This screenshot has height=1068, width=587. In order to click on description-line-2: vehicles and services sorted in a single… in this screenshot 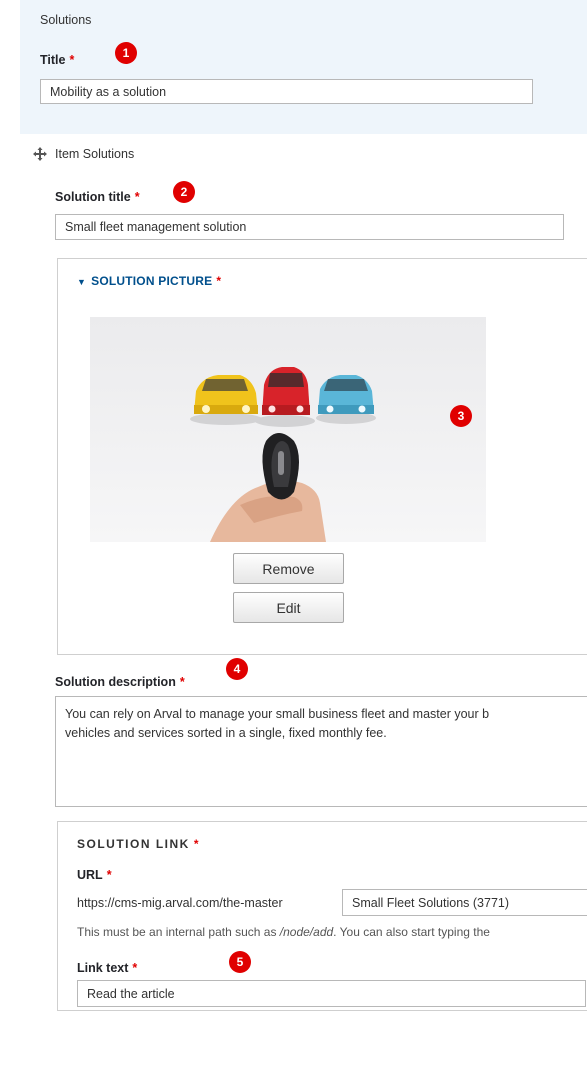, I will do `click(226, 733)`.